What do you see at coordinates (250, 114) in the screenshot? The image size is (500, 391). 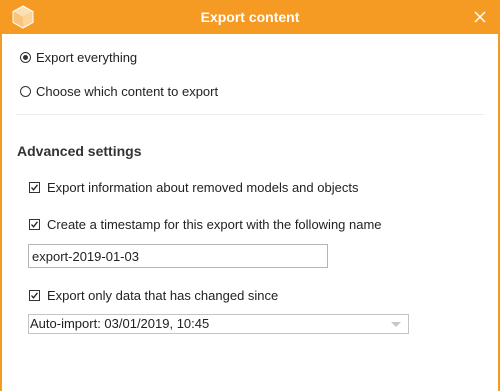 I see `section-divider` at bounding box center [250, 114].